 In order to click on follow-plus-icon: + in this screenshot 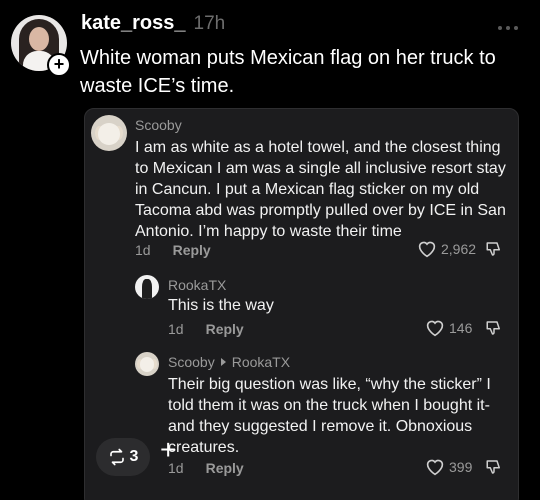, I will do `click(59, 65)`.